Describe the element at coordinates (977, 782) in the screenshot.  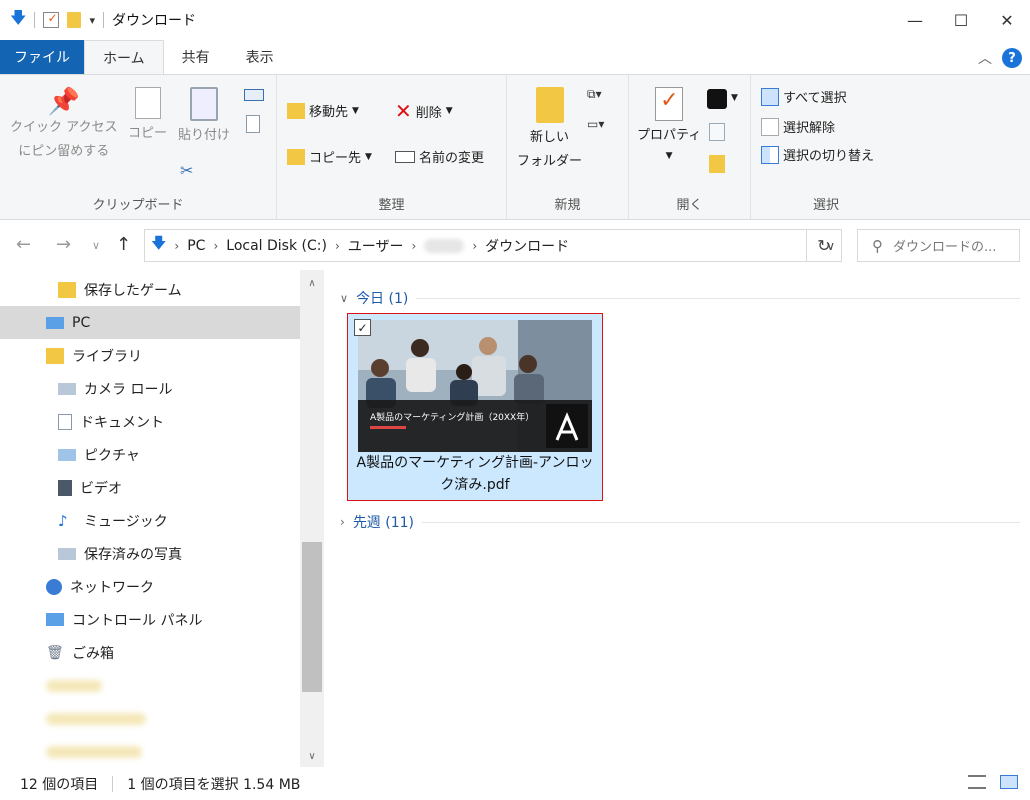
I see `details-view-icon` at that location.